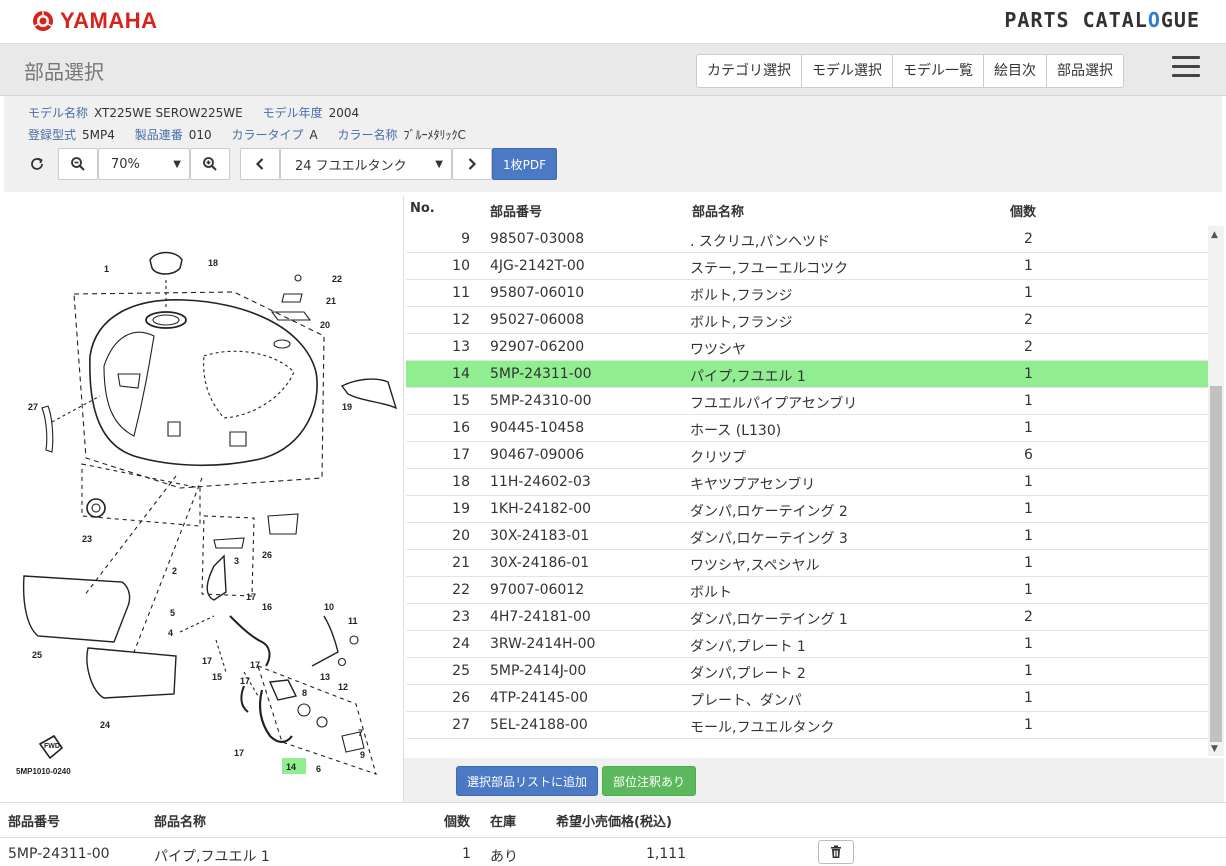 This screenshot has width=1226, height=866. I want to click on row-no: 13, so click(461, 347).